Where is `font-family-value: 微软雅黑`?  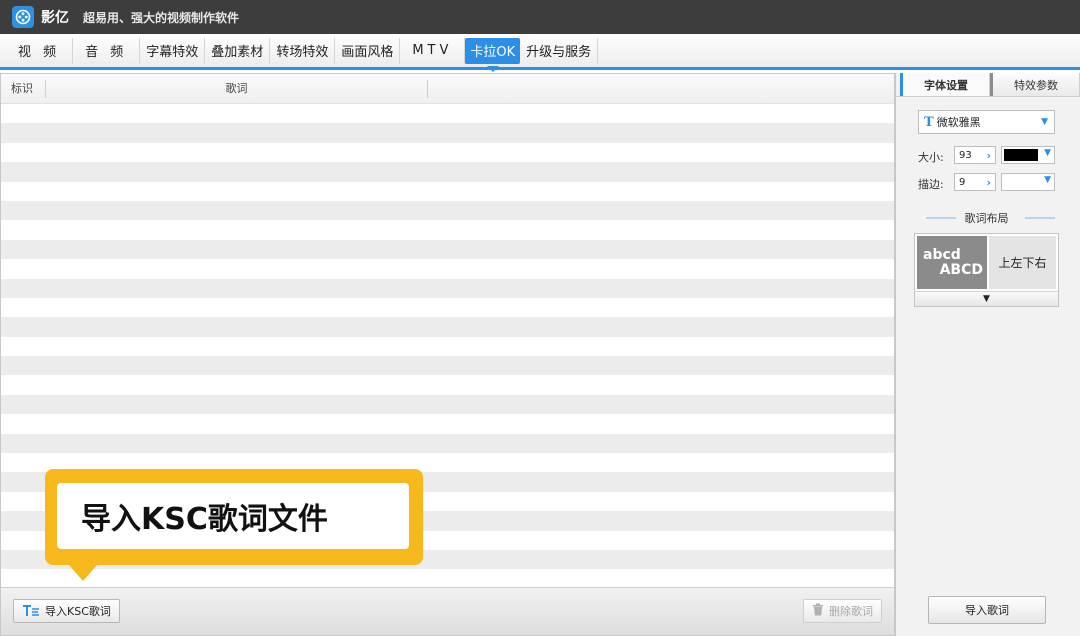 font-family-value: 微软雅黑 is located at coordinates (958, 122).